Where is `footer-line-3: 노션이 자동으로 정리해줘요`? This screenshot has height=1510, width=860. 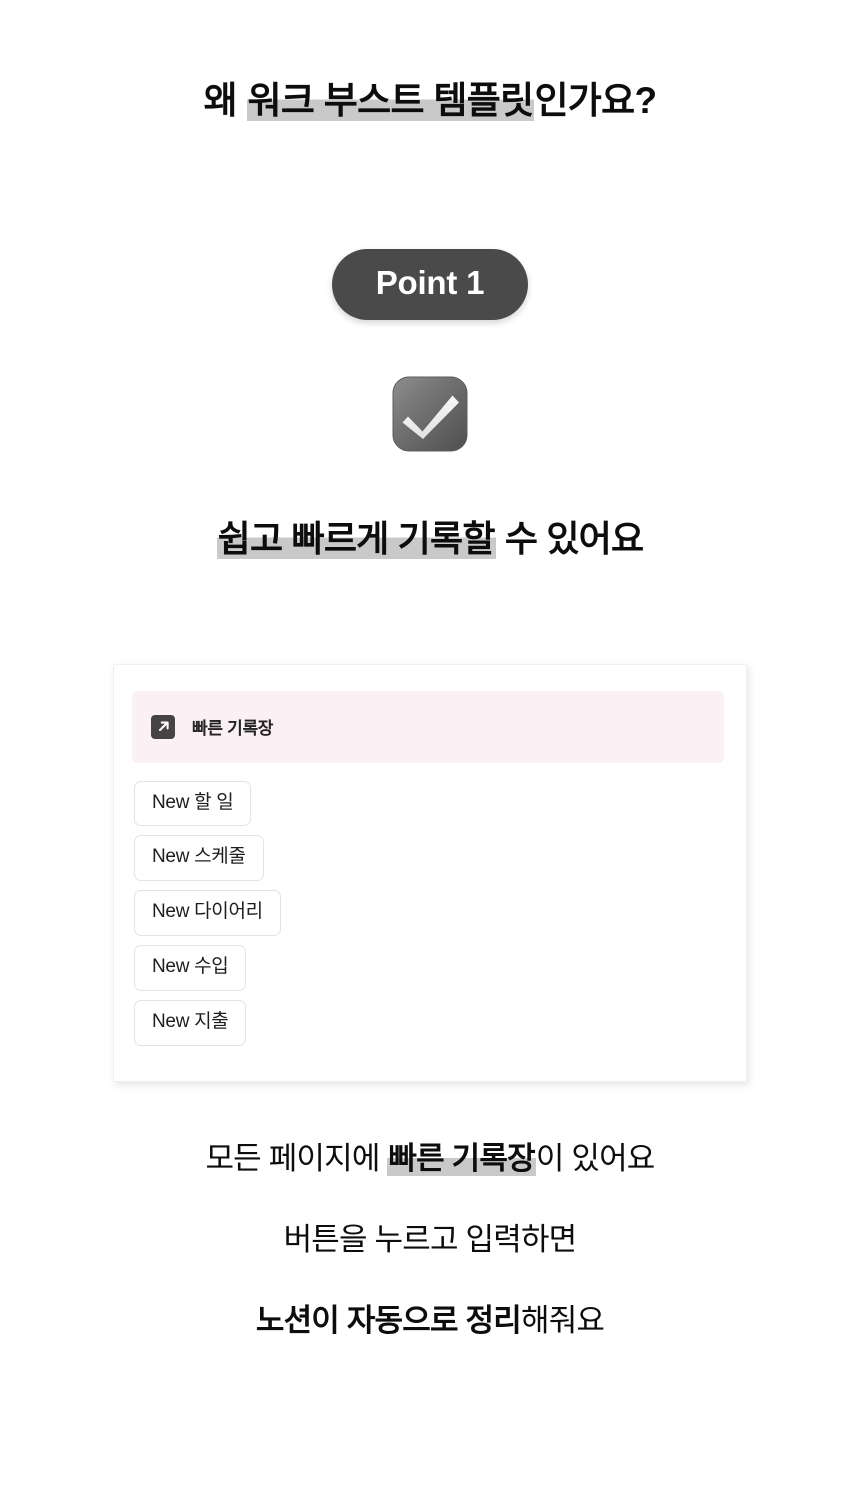
footer-line-3: 노션이 자동으로 정리해줘요 is located at coordinates (430, 1320).